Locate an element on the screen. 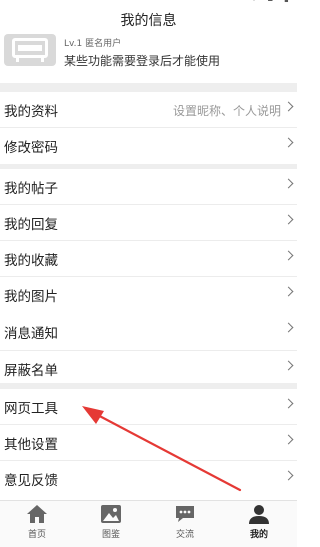 The width and height of the screenshot is (320, 547). tab-me: 我的 is located at coordinates (259, 524).